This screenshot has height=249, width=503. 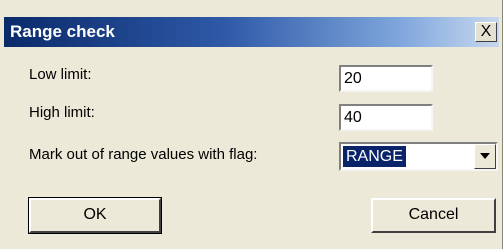 What do you see at coordinates (95, 215) in the screenshot?
I see `ok-button: OK` at bounding box center [95, 215].